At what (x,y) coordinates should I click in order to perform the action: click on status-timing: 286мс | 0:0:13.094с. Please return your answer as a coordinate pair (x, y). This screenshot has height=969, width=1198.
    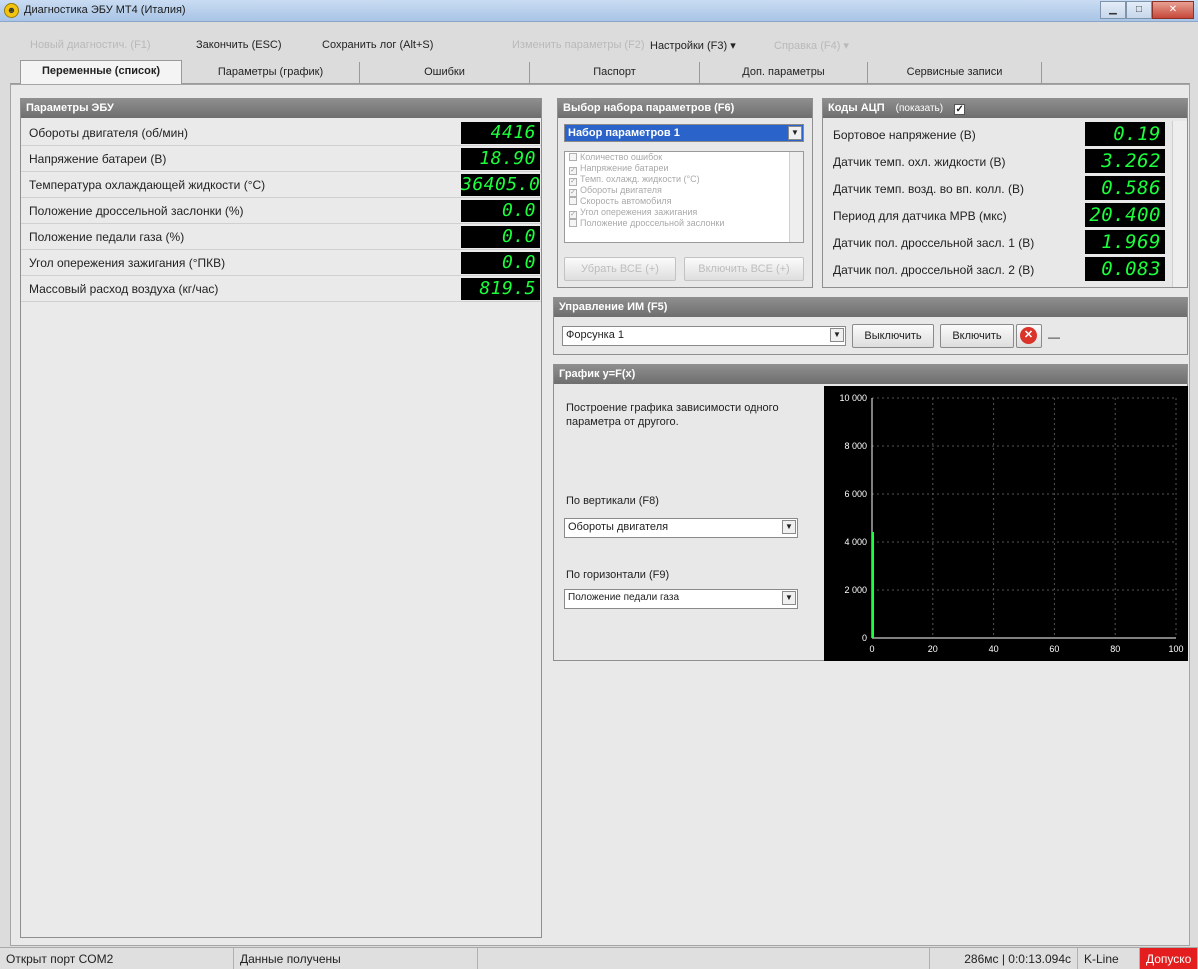
    Looking at the image, I should click on (1004, 958).